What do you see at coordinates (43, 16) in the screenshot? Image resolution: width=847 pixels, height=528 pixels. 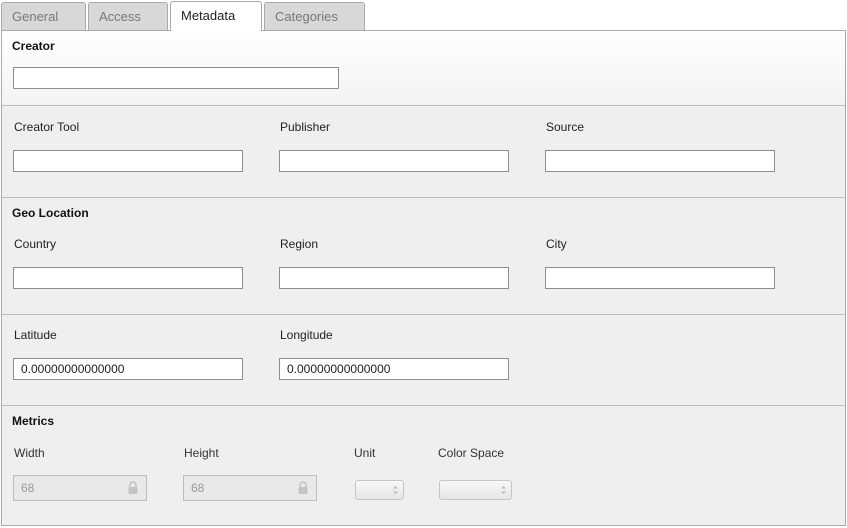 I see `tab-general: General` at bounding box center [43, 16].